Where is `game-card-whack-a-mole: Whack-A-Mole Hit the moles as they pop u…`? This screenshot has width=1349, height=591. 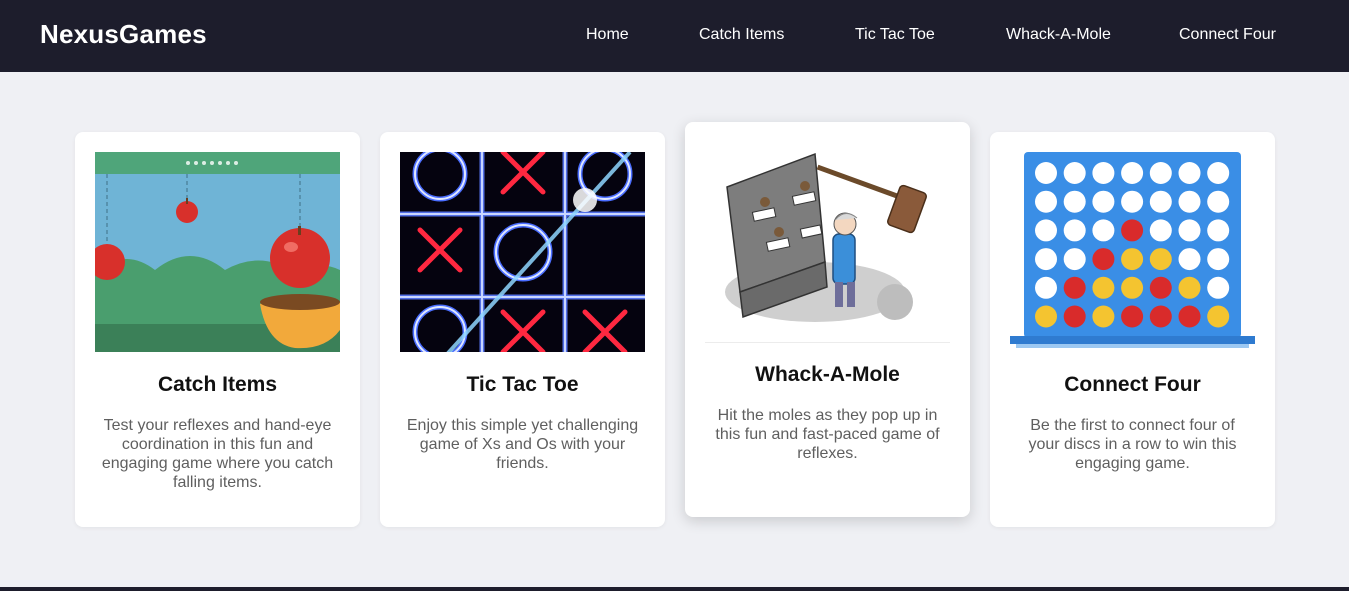 game-card-whack-a-mole: Whack-A-Mole Hit the moles as they pop u… is located at coordinates (827, 319).